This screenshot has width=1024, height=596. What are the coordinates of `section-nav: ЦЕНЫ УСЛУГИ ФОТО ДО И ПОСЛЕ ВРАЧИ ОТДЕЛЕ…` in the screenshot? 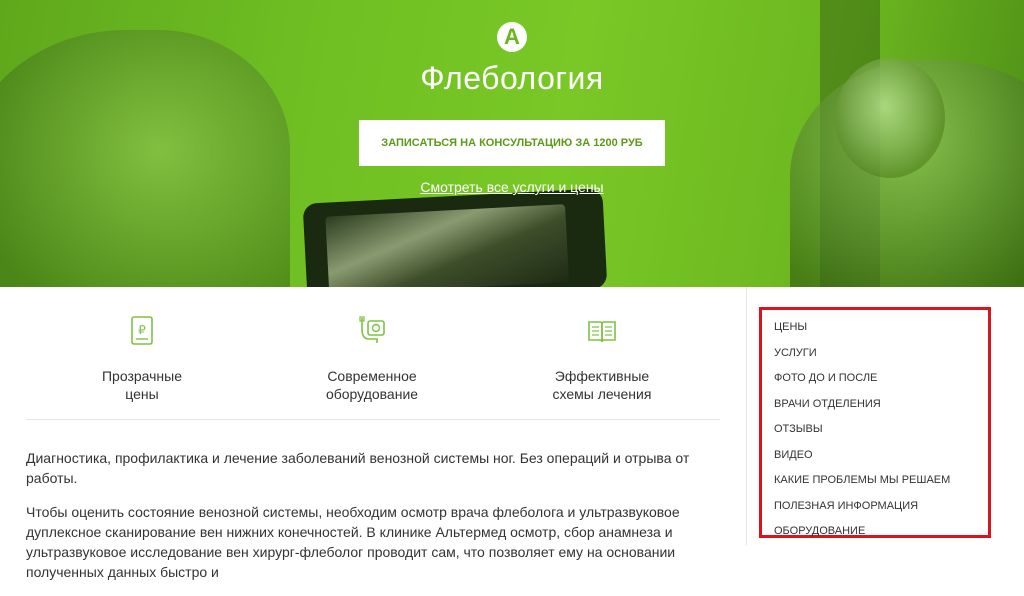 It's located at (875, 422).